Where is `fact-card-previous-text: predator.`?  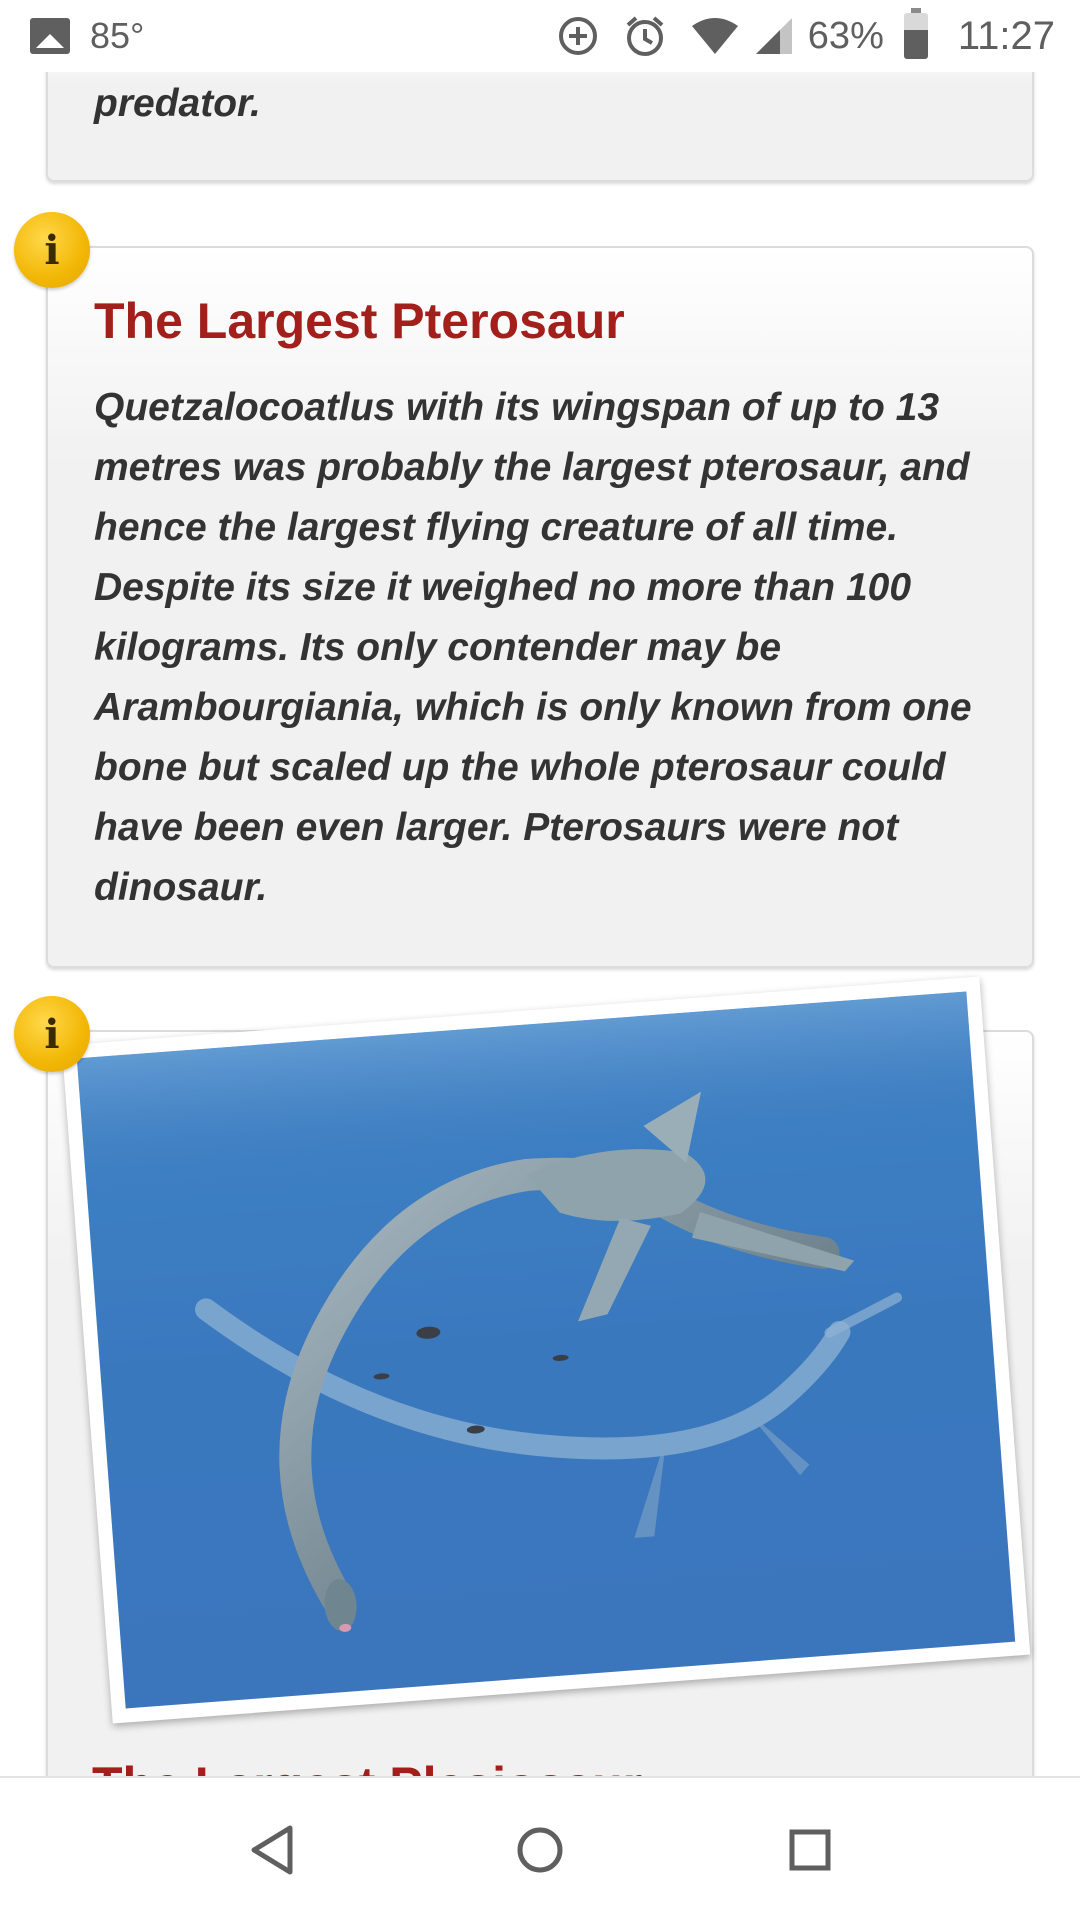
fact-card-previous-text: predator. is located at coordinates (177, 103).